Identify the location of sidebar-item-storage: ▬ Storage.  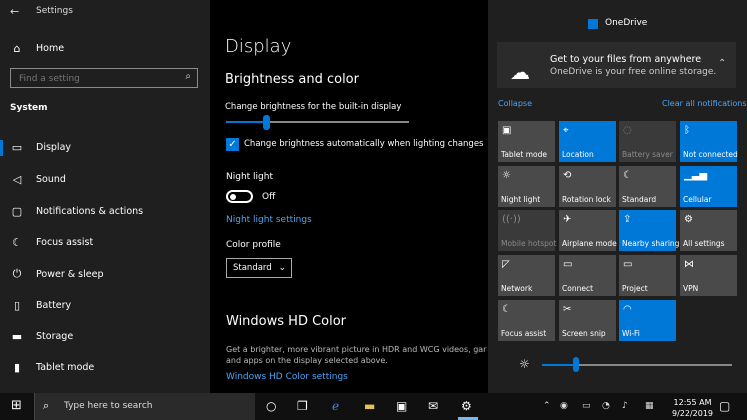
(41, 336).